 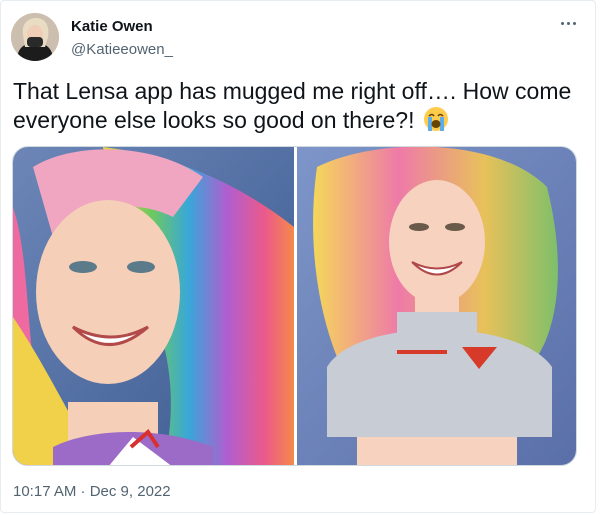 What do you see at coordinates (436, 122) in the screenshot?
I see `loudly-crying-face-icon` at bounding box center [436, 122].